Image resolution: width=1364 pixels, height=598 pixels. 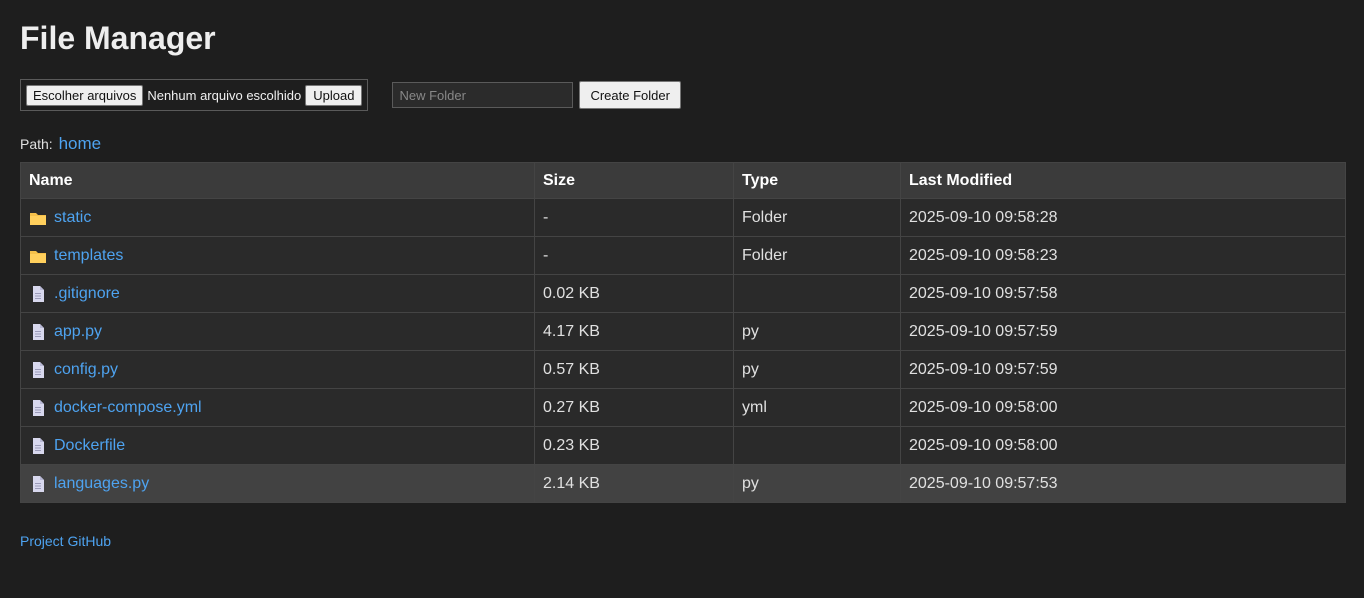 I want to click on name-wrapper: Dockerfile, so click(x=277, y=446).